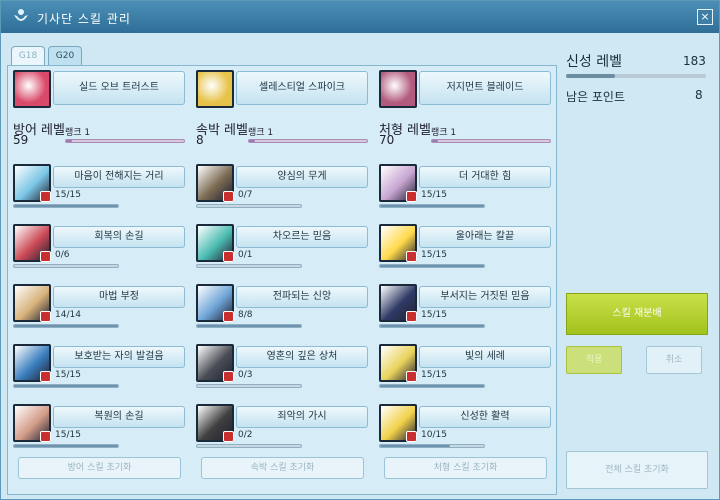 This screenshot has width=720, height=500. I want to click on skill-count: 14/14, so click(68, 315).